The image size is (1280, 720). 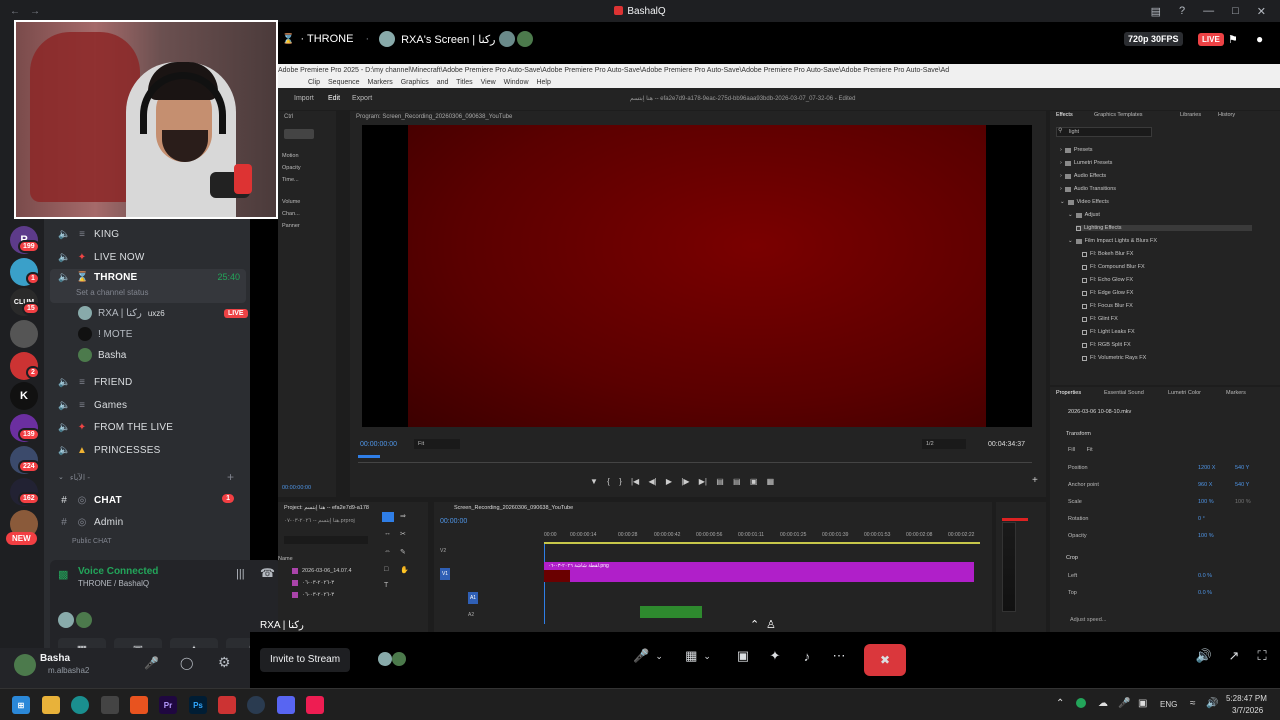 I want to click on server-icon, so click(x=24, y=334).